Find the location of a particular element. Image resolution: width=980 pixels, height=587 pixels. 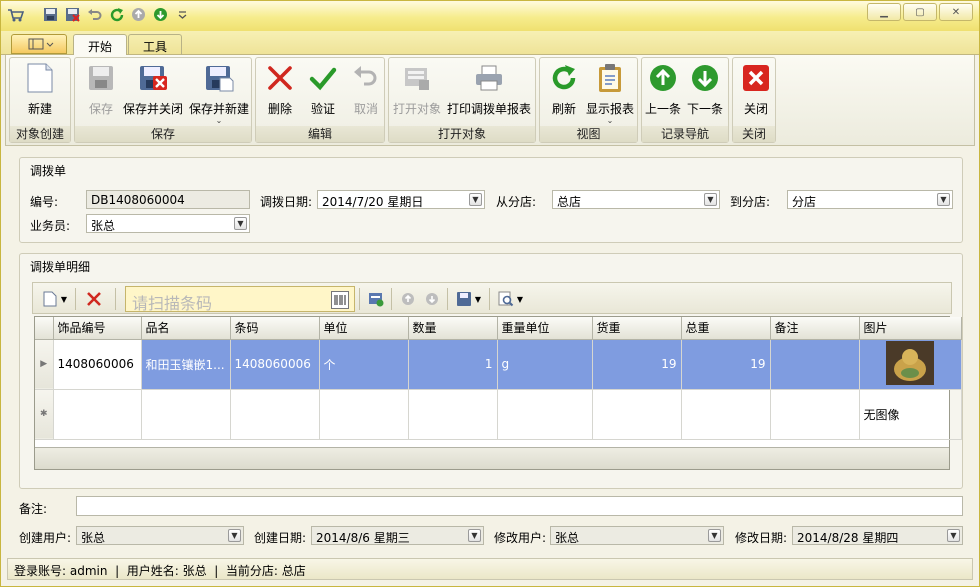

new-row-indicator-icon: ✱ is located at coordinates (44, 414).